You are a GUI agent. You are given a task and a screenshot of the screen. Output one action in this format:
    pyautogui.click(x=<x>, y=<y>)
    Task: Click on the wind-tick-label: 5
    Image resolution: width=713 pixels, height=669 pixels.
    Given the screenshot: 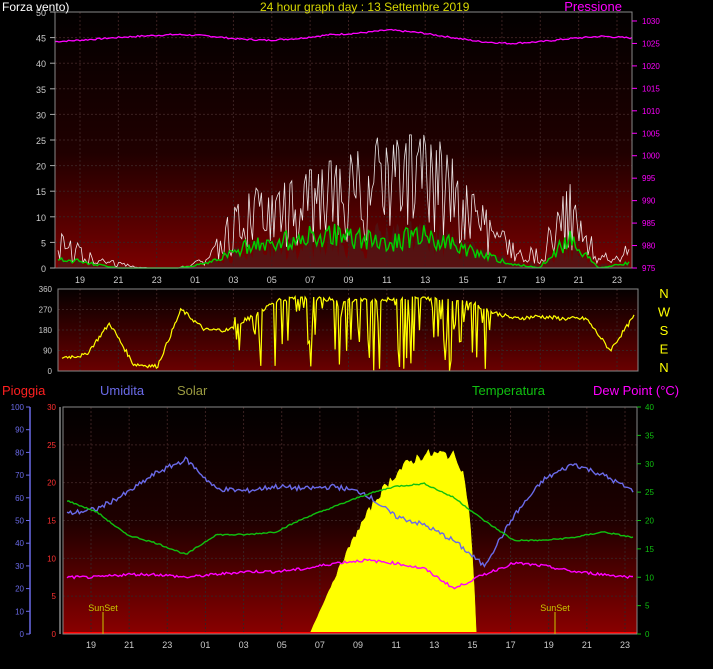 What is the action you would take?
    pyautogui.click(x=43, y=243)
    